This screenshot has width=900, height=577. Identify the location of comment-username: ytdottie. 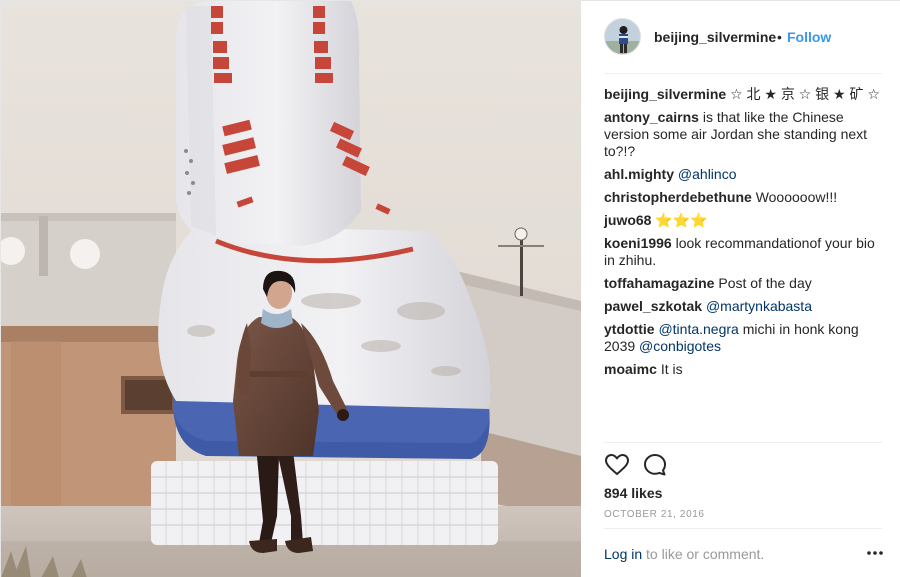
(629, 329).